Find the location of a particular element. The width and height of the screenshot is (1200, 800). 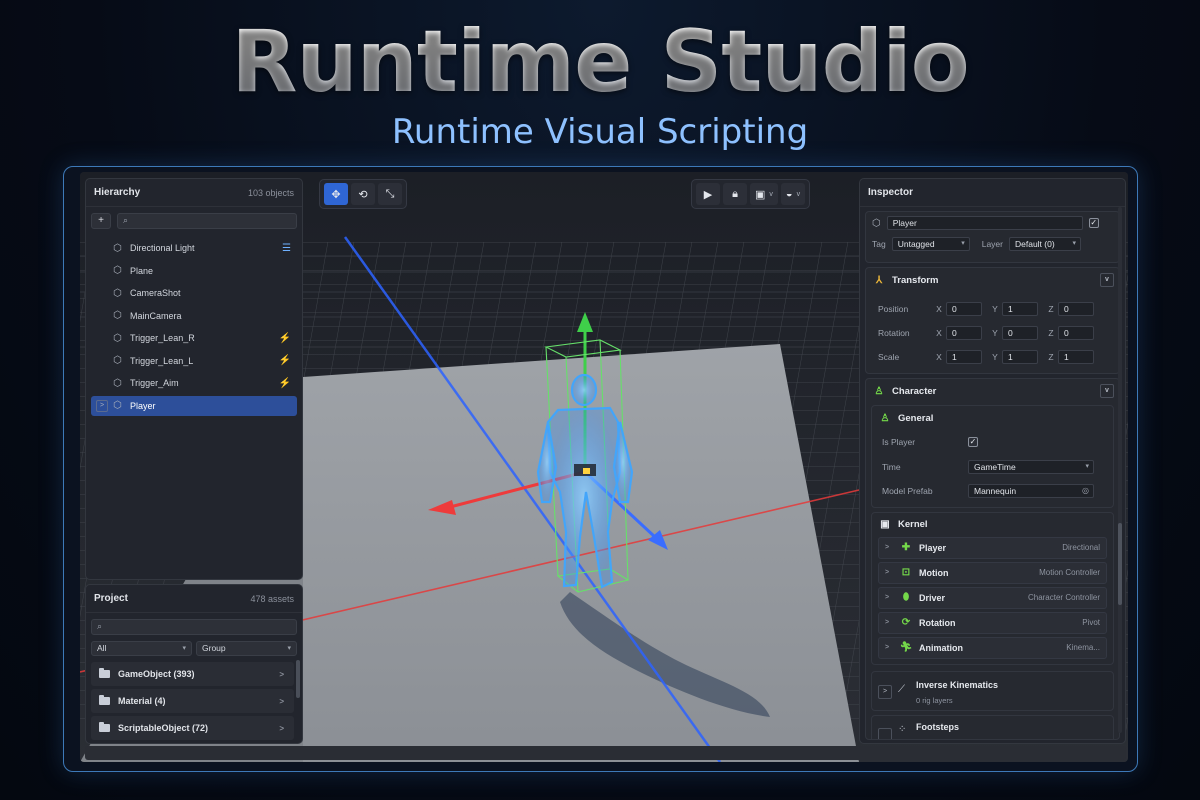

layer-dropdown: Default (0) ▾ is located at coordinates (1044, 244).